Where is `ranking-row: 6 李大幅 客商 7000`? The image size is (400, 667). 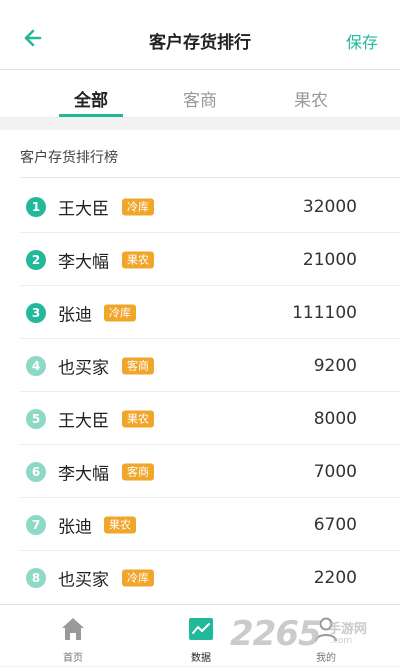 ranking-row: 6 李大幅 客商 7000 is located at coordinates (210, 471).